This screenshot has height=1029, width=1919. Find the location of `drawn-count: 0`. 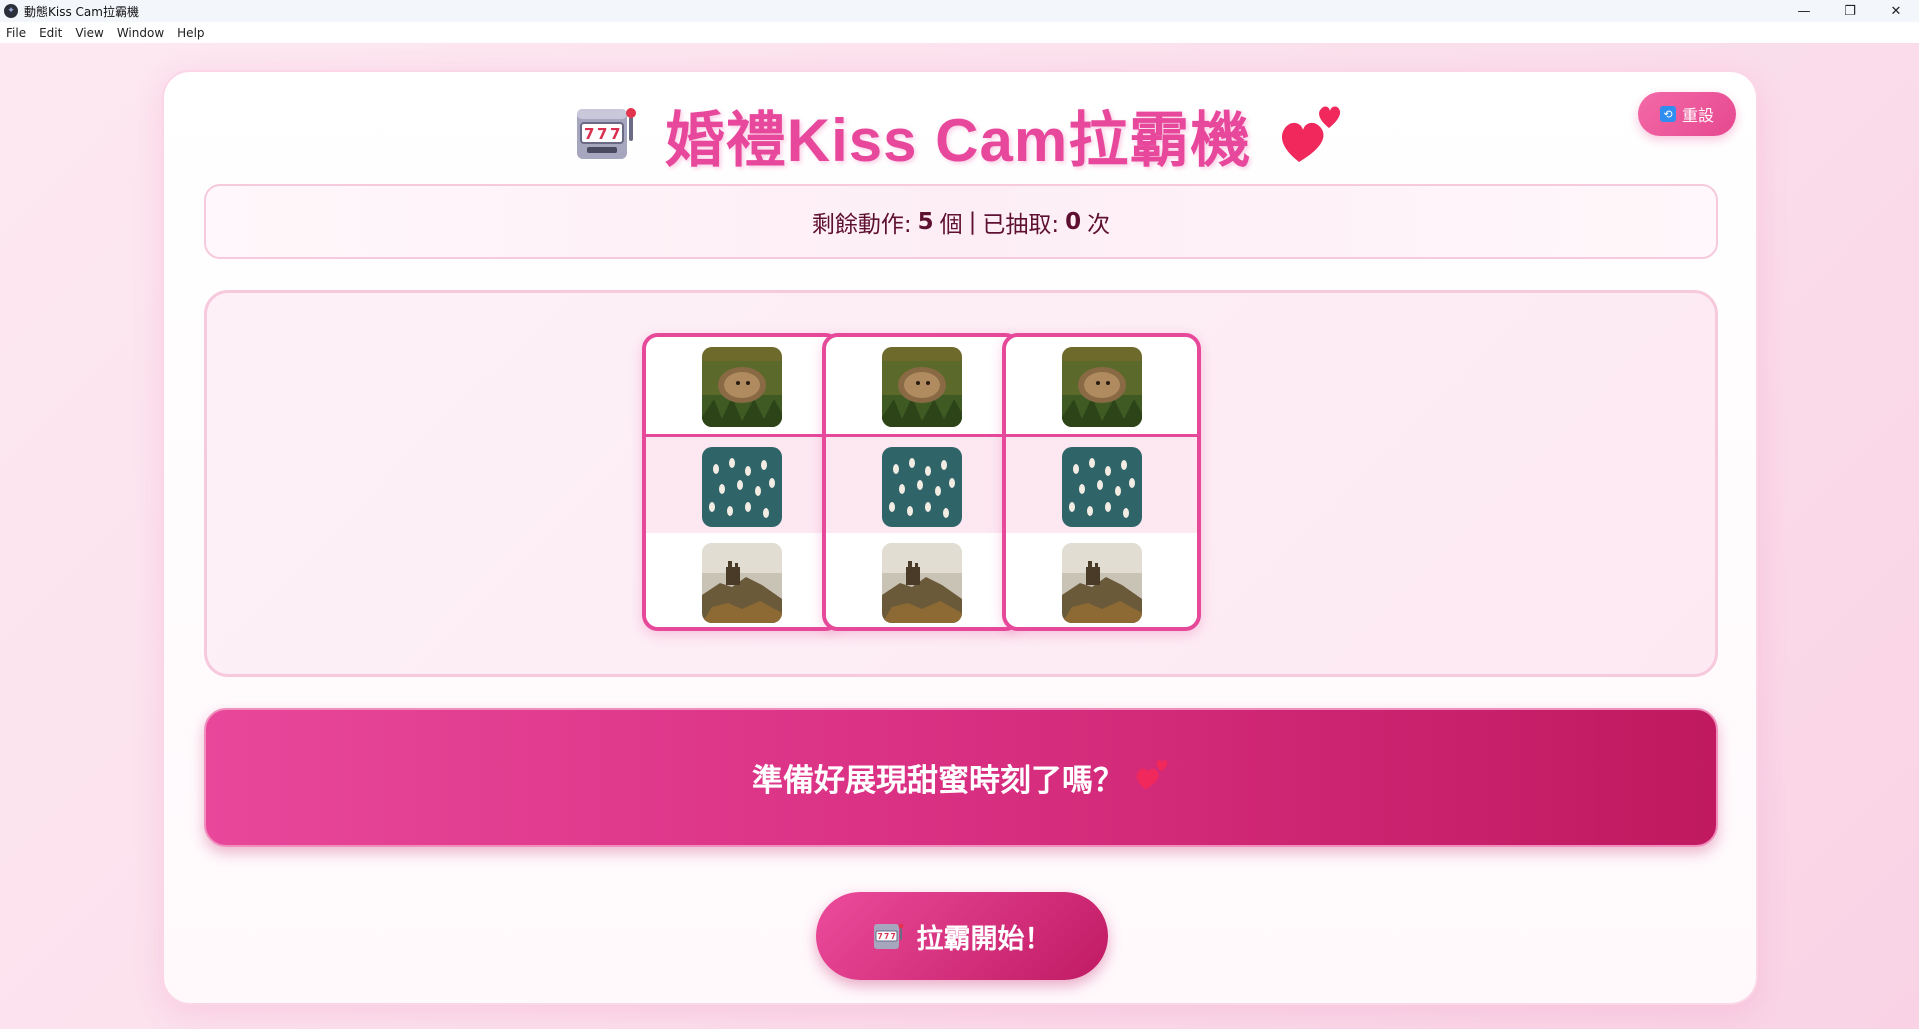

drawn-count: 0 is located at coordinates (1073, 221).